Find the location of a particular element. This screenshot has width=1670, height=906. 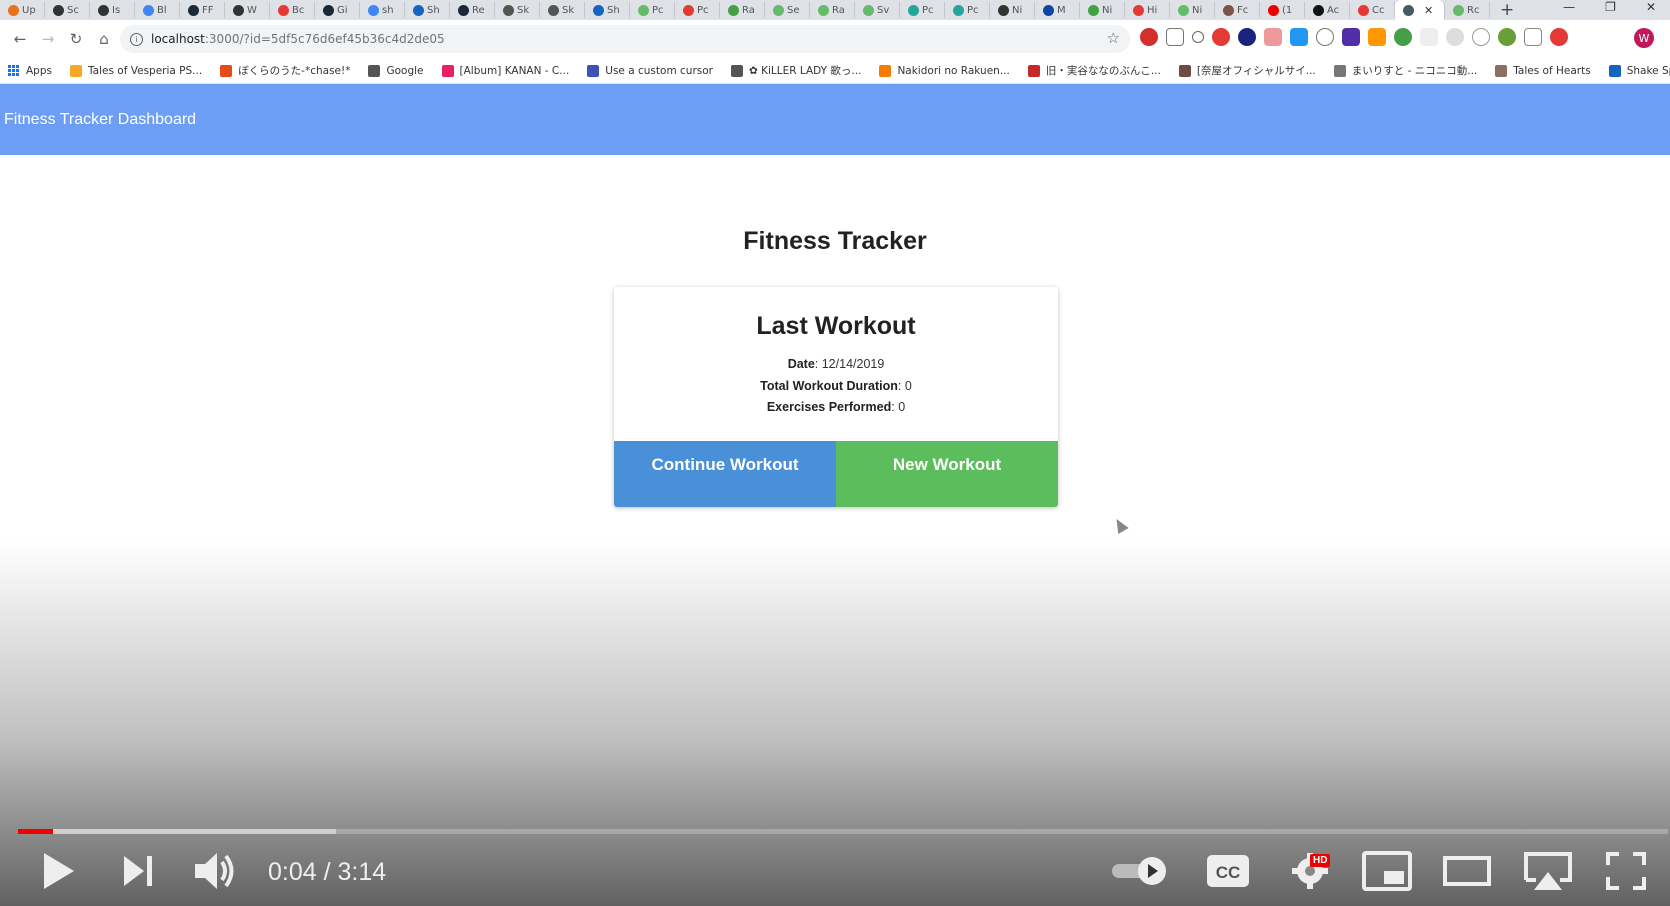

continue-workout-button: Continue Workout is located at coordinates (725, 474).